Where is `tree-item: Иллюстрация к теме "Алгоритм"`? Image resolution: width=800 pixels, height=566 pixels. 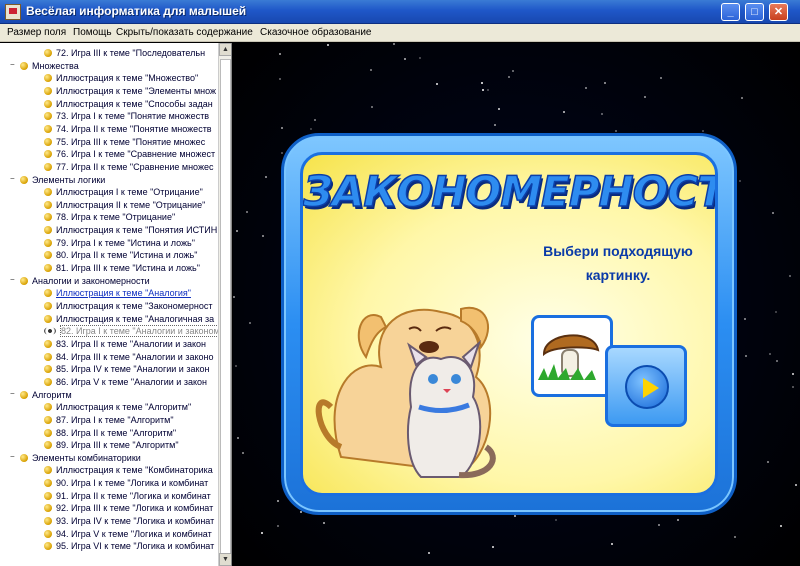
tree-item: Иллюстрация к теме "Алгоритм" is located at coordinates (131, 407).